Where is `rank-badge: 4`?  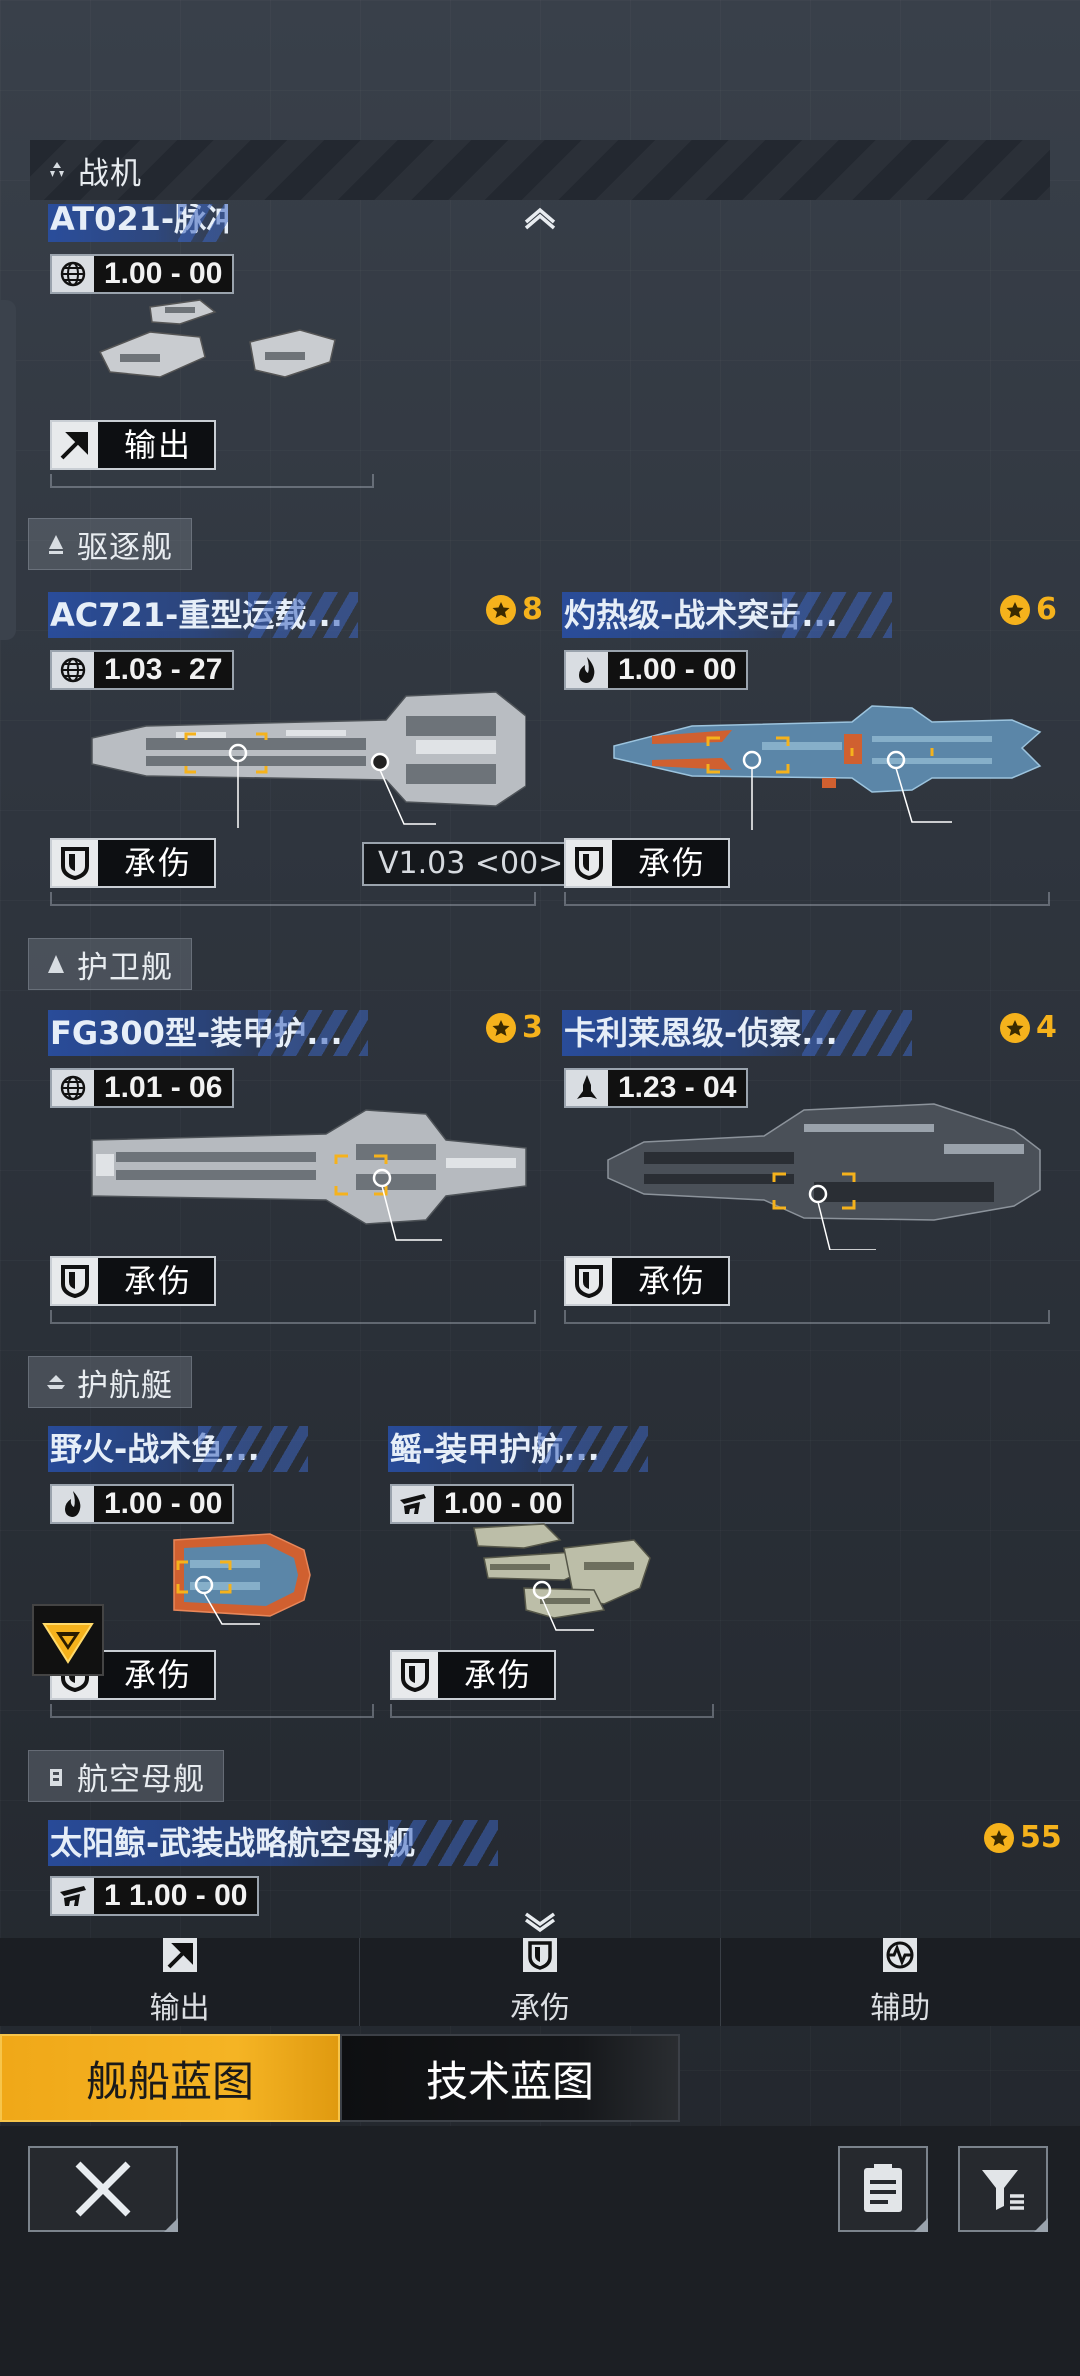
rank-badge: 4 is located at coordinates (1028, 1027).